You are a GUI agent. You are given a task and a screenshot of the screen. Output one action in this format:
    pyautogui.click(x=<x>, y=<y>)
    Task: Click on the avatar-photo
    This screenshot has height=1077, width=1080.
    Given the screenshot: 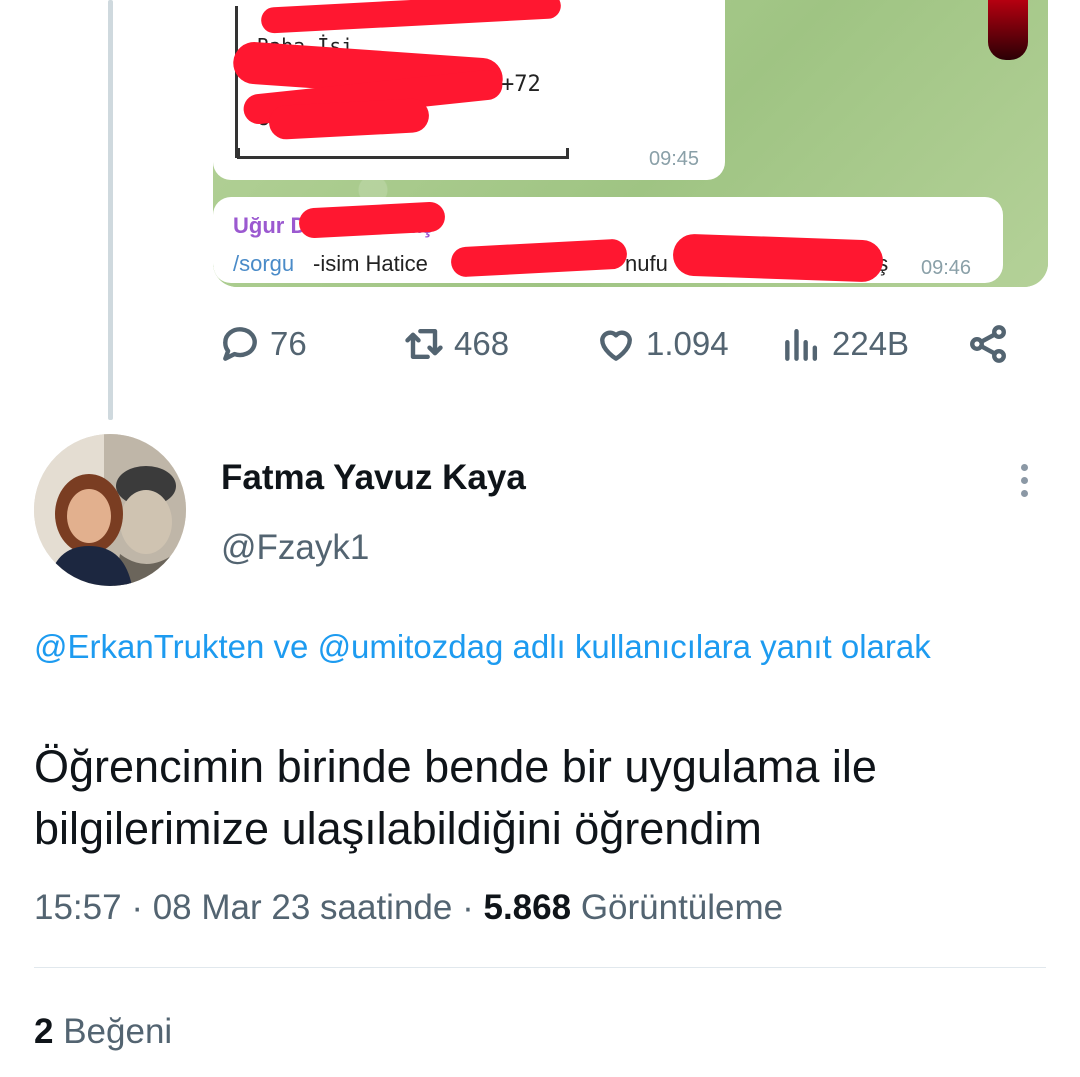 What is the action you would take?
    pyautogui.click(x=110, y=510)
    